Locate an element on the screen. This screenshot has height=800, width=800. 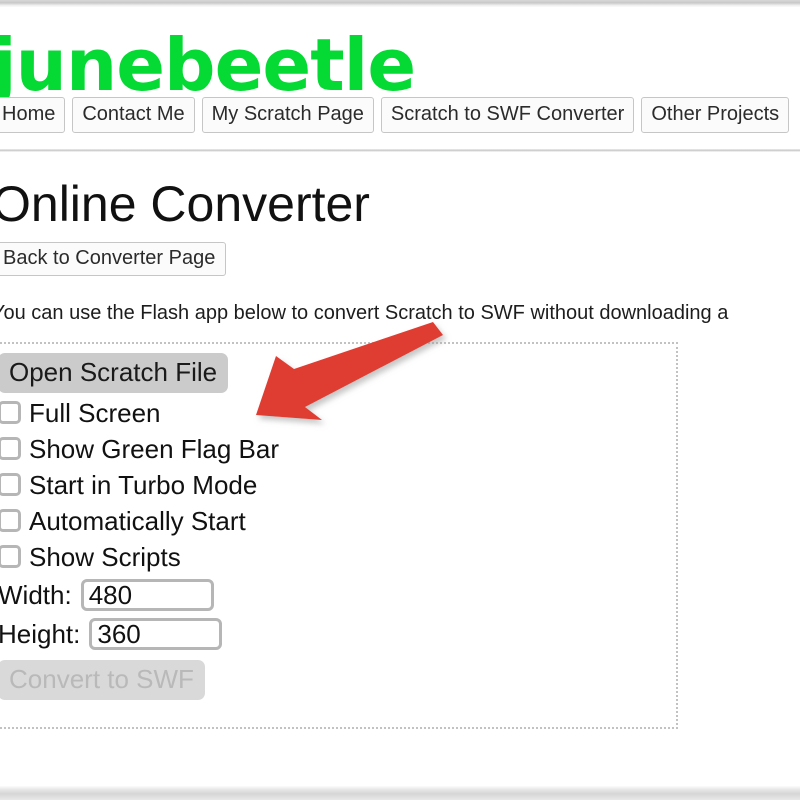
option-label-automatically-start: Automatically Start is located at coordinates (137, 520).